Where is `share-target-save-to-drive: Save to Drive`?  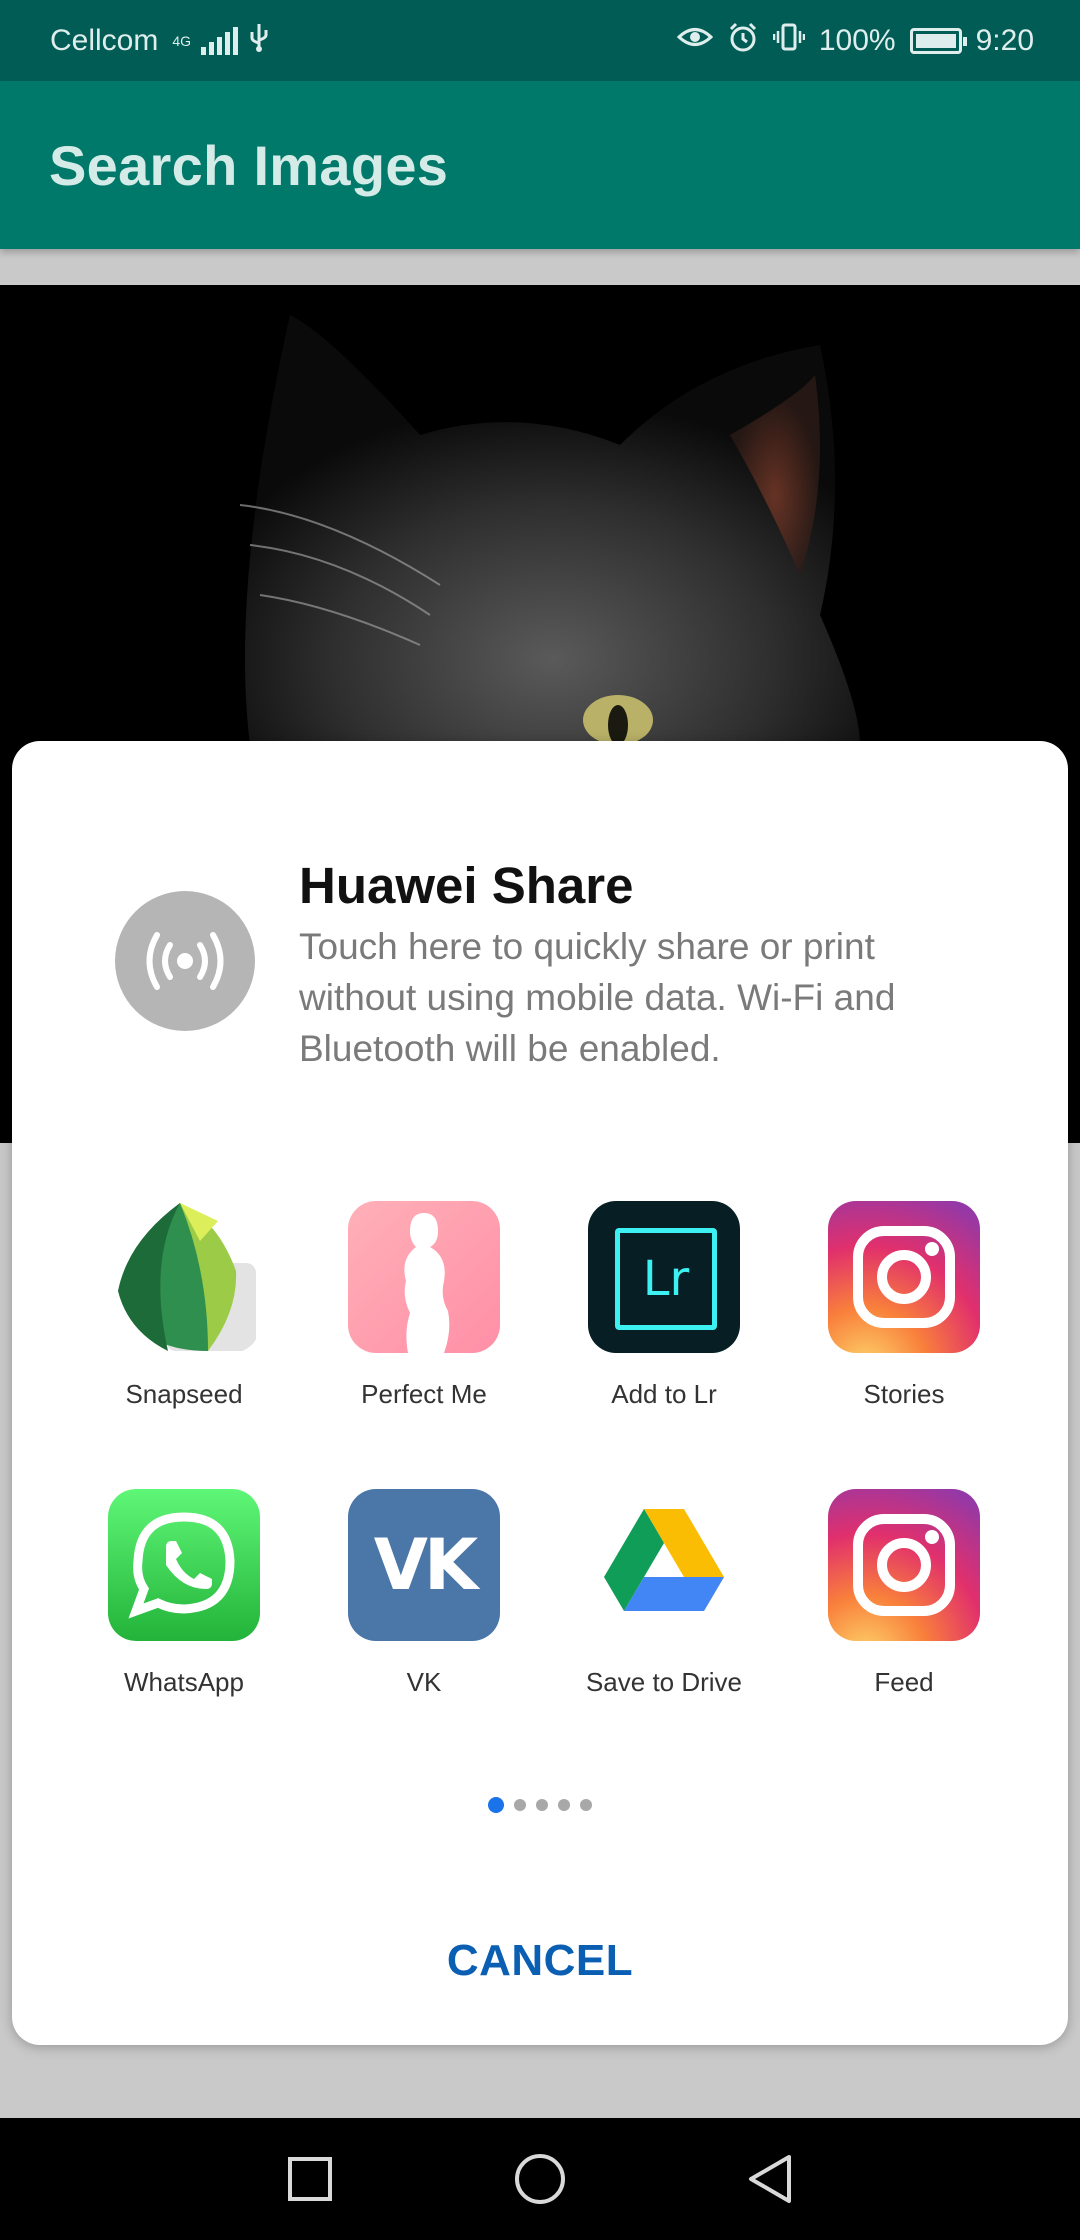
share-target-save-to-drive: Save to Drive is located at coordinates (664, 1593).